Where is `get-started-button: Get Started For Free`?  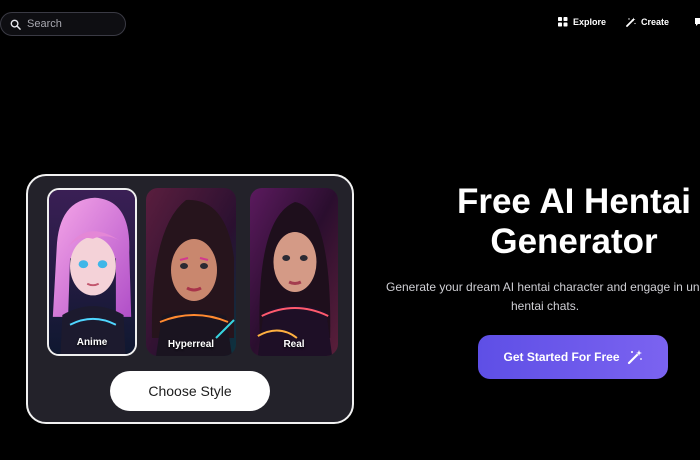 get-started-button: Get Started For Free is located at coordinates (573, 357).